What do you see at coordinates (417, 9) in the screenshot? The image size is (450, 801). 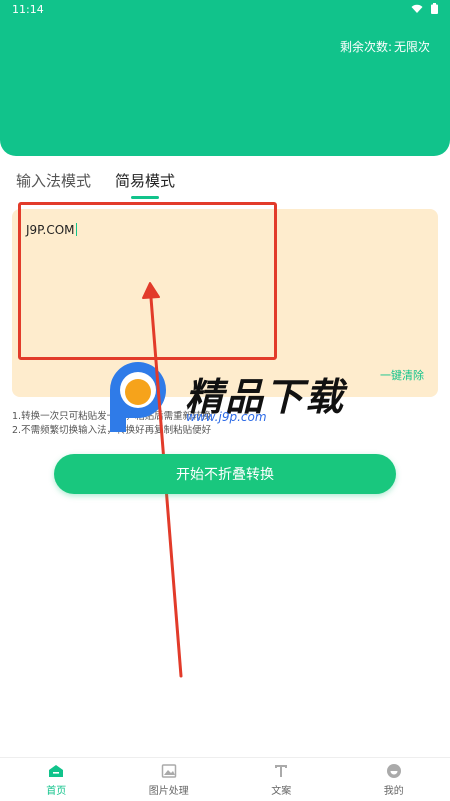 I see `wifi-icon` at bounding box center [417, 9].